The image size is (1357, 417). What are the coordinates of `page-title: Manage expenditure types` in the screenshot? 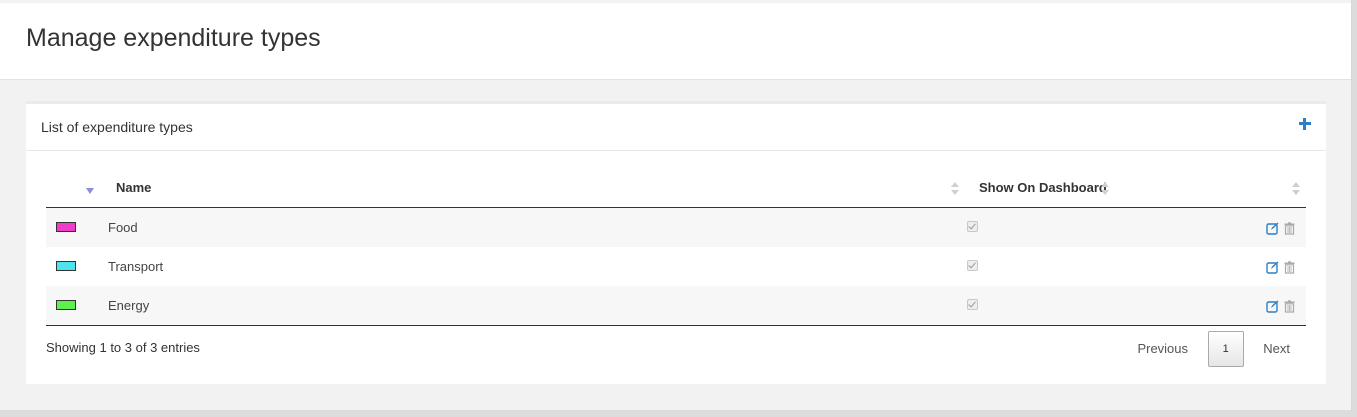 It's located at (173, 38).